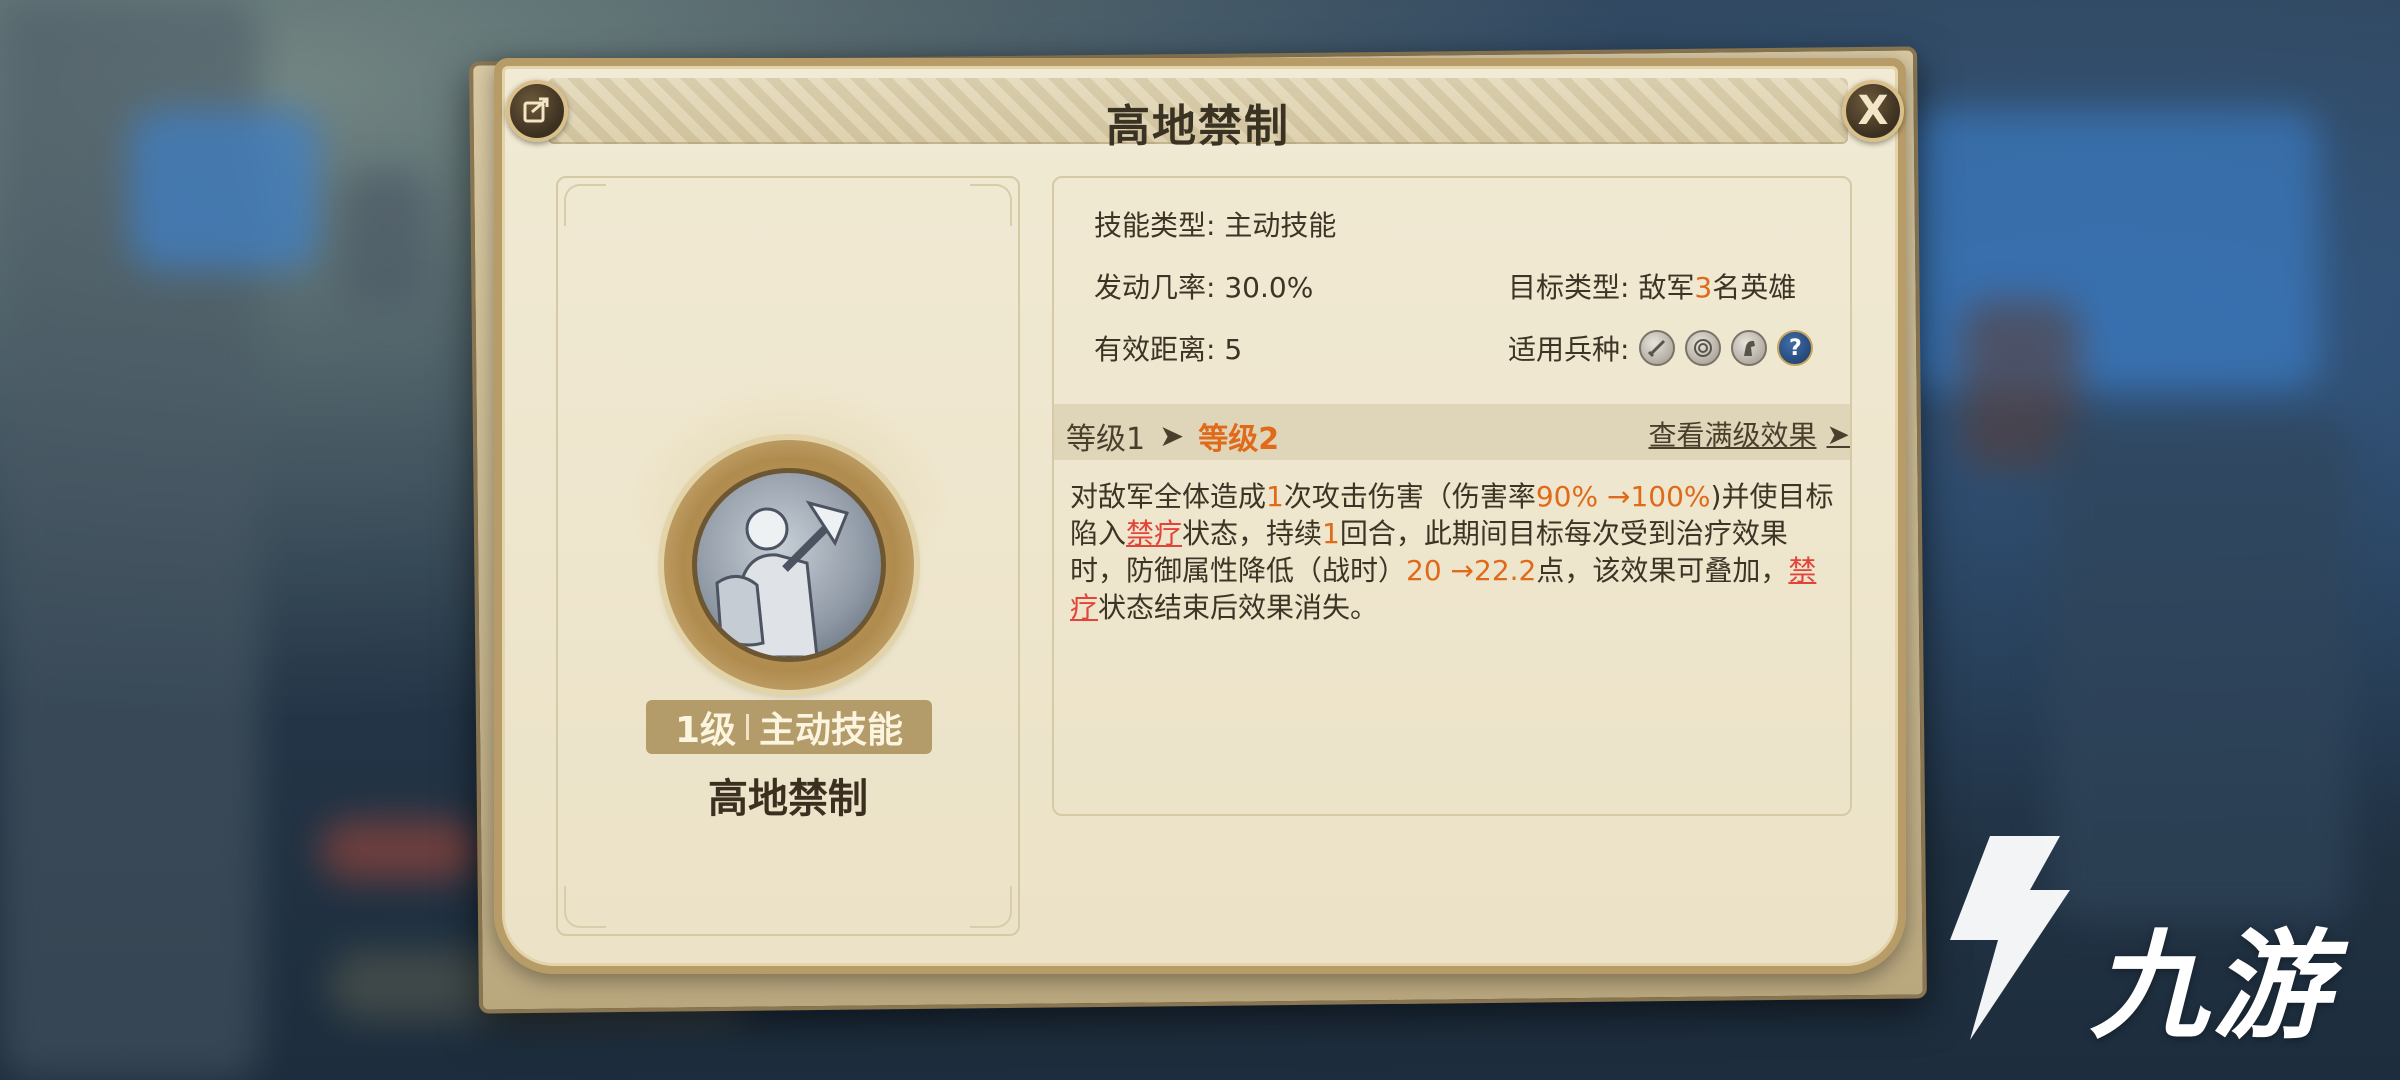 This screenshot has width=2400, height=1080. What do you see at coordinates (1795, 348) in the screenshot?
I see `unknown-troop-icon: ?` at bounding box center [1795, 348].